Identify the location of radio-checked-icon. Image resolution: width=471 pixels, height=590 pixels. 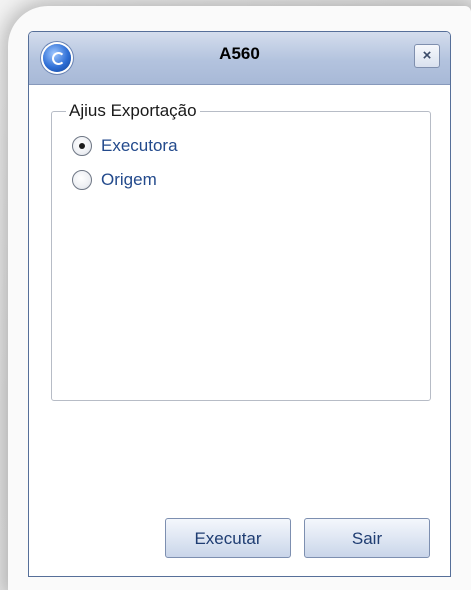
(82, 146).